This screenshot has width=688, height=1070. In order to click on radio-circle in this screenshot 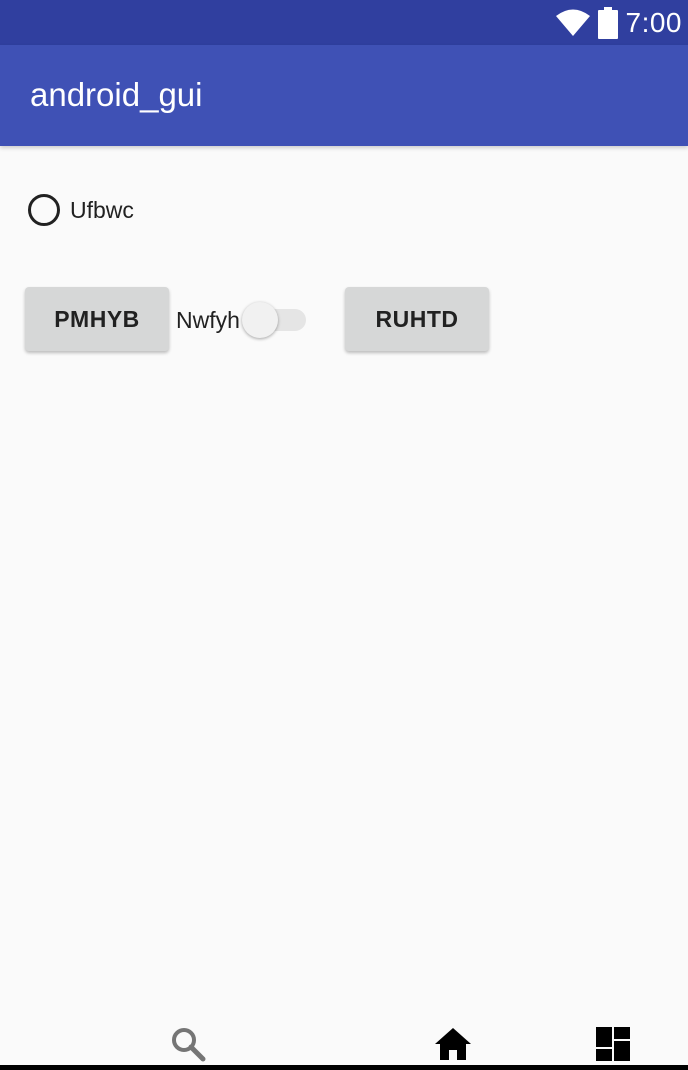, I will do `click(44, 210)`.